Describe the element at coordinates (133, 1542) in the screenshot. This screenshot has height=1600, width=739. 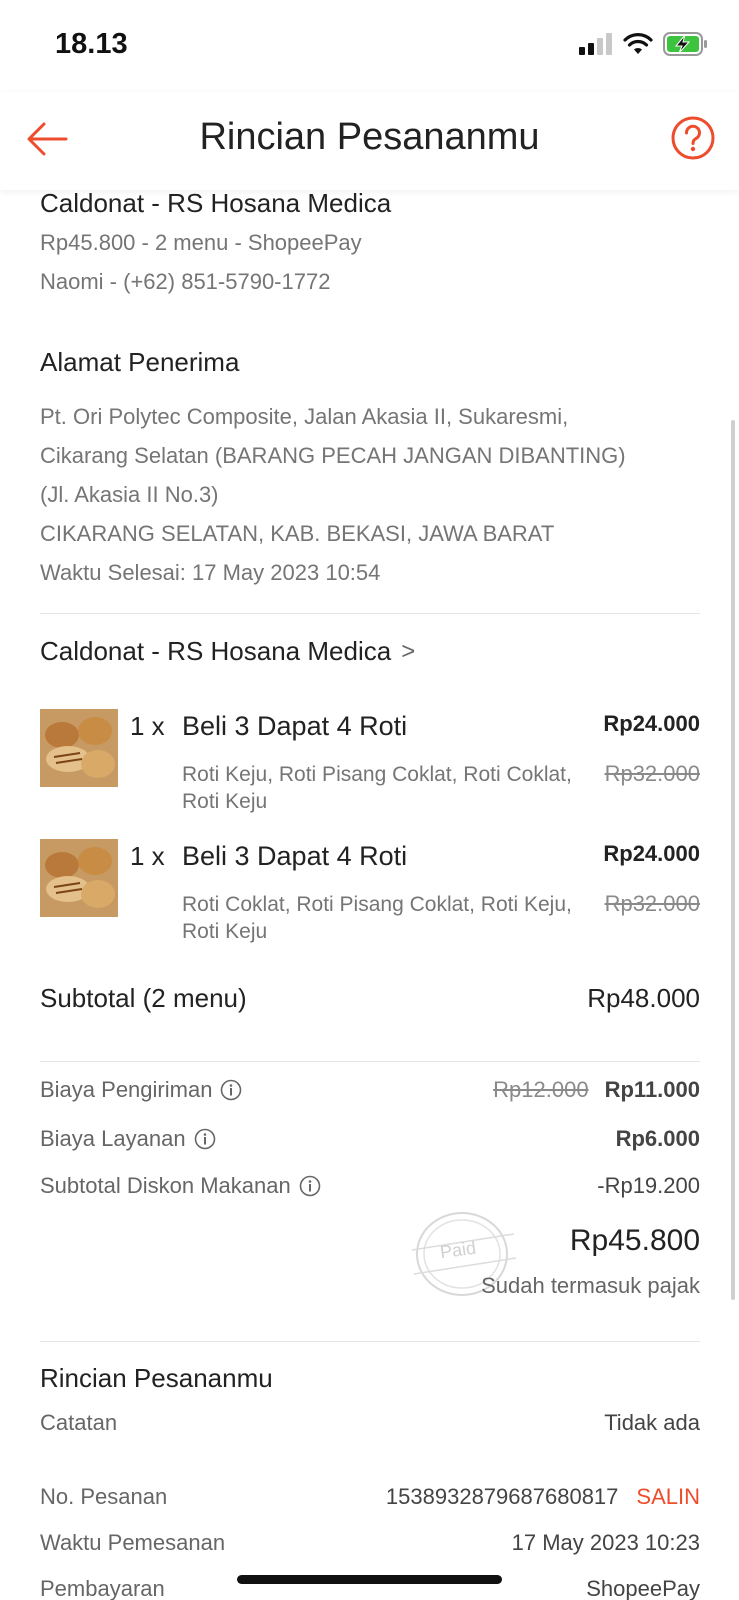
I see `order-time-label: Waktu Pemesanan` at that location.